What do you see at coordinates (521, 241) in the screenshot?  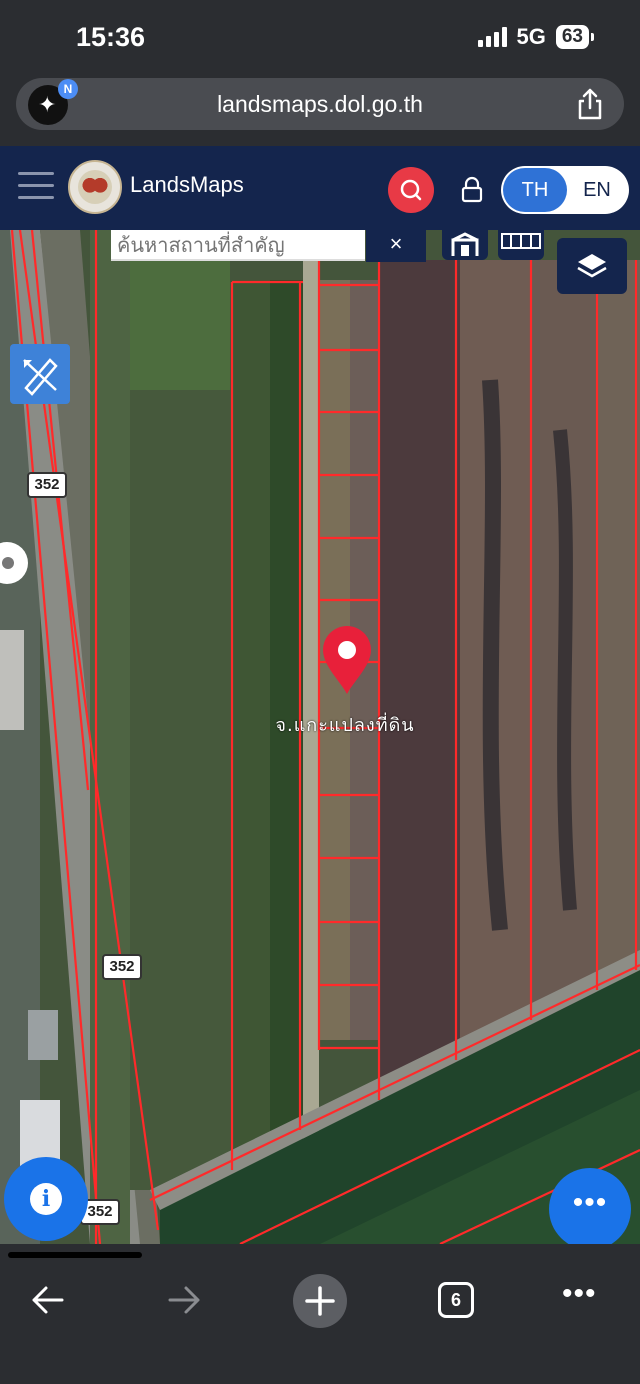 I see `grid-icon` at bounding box center [521, 241].